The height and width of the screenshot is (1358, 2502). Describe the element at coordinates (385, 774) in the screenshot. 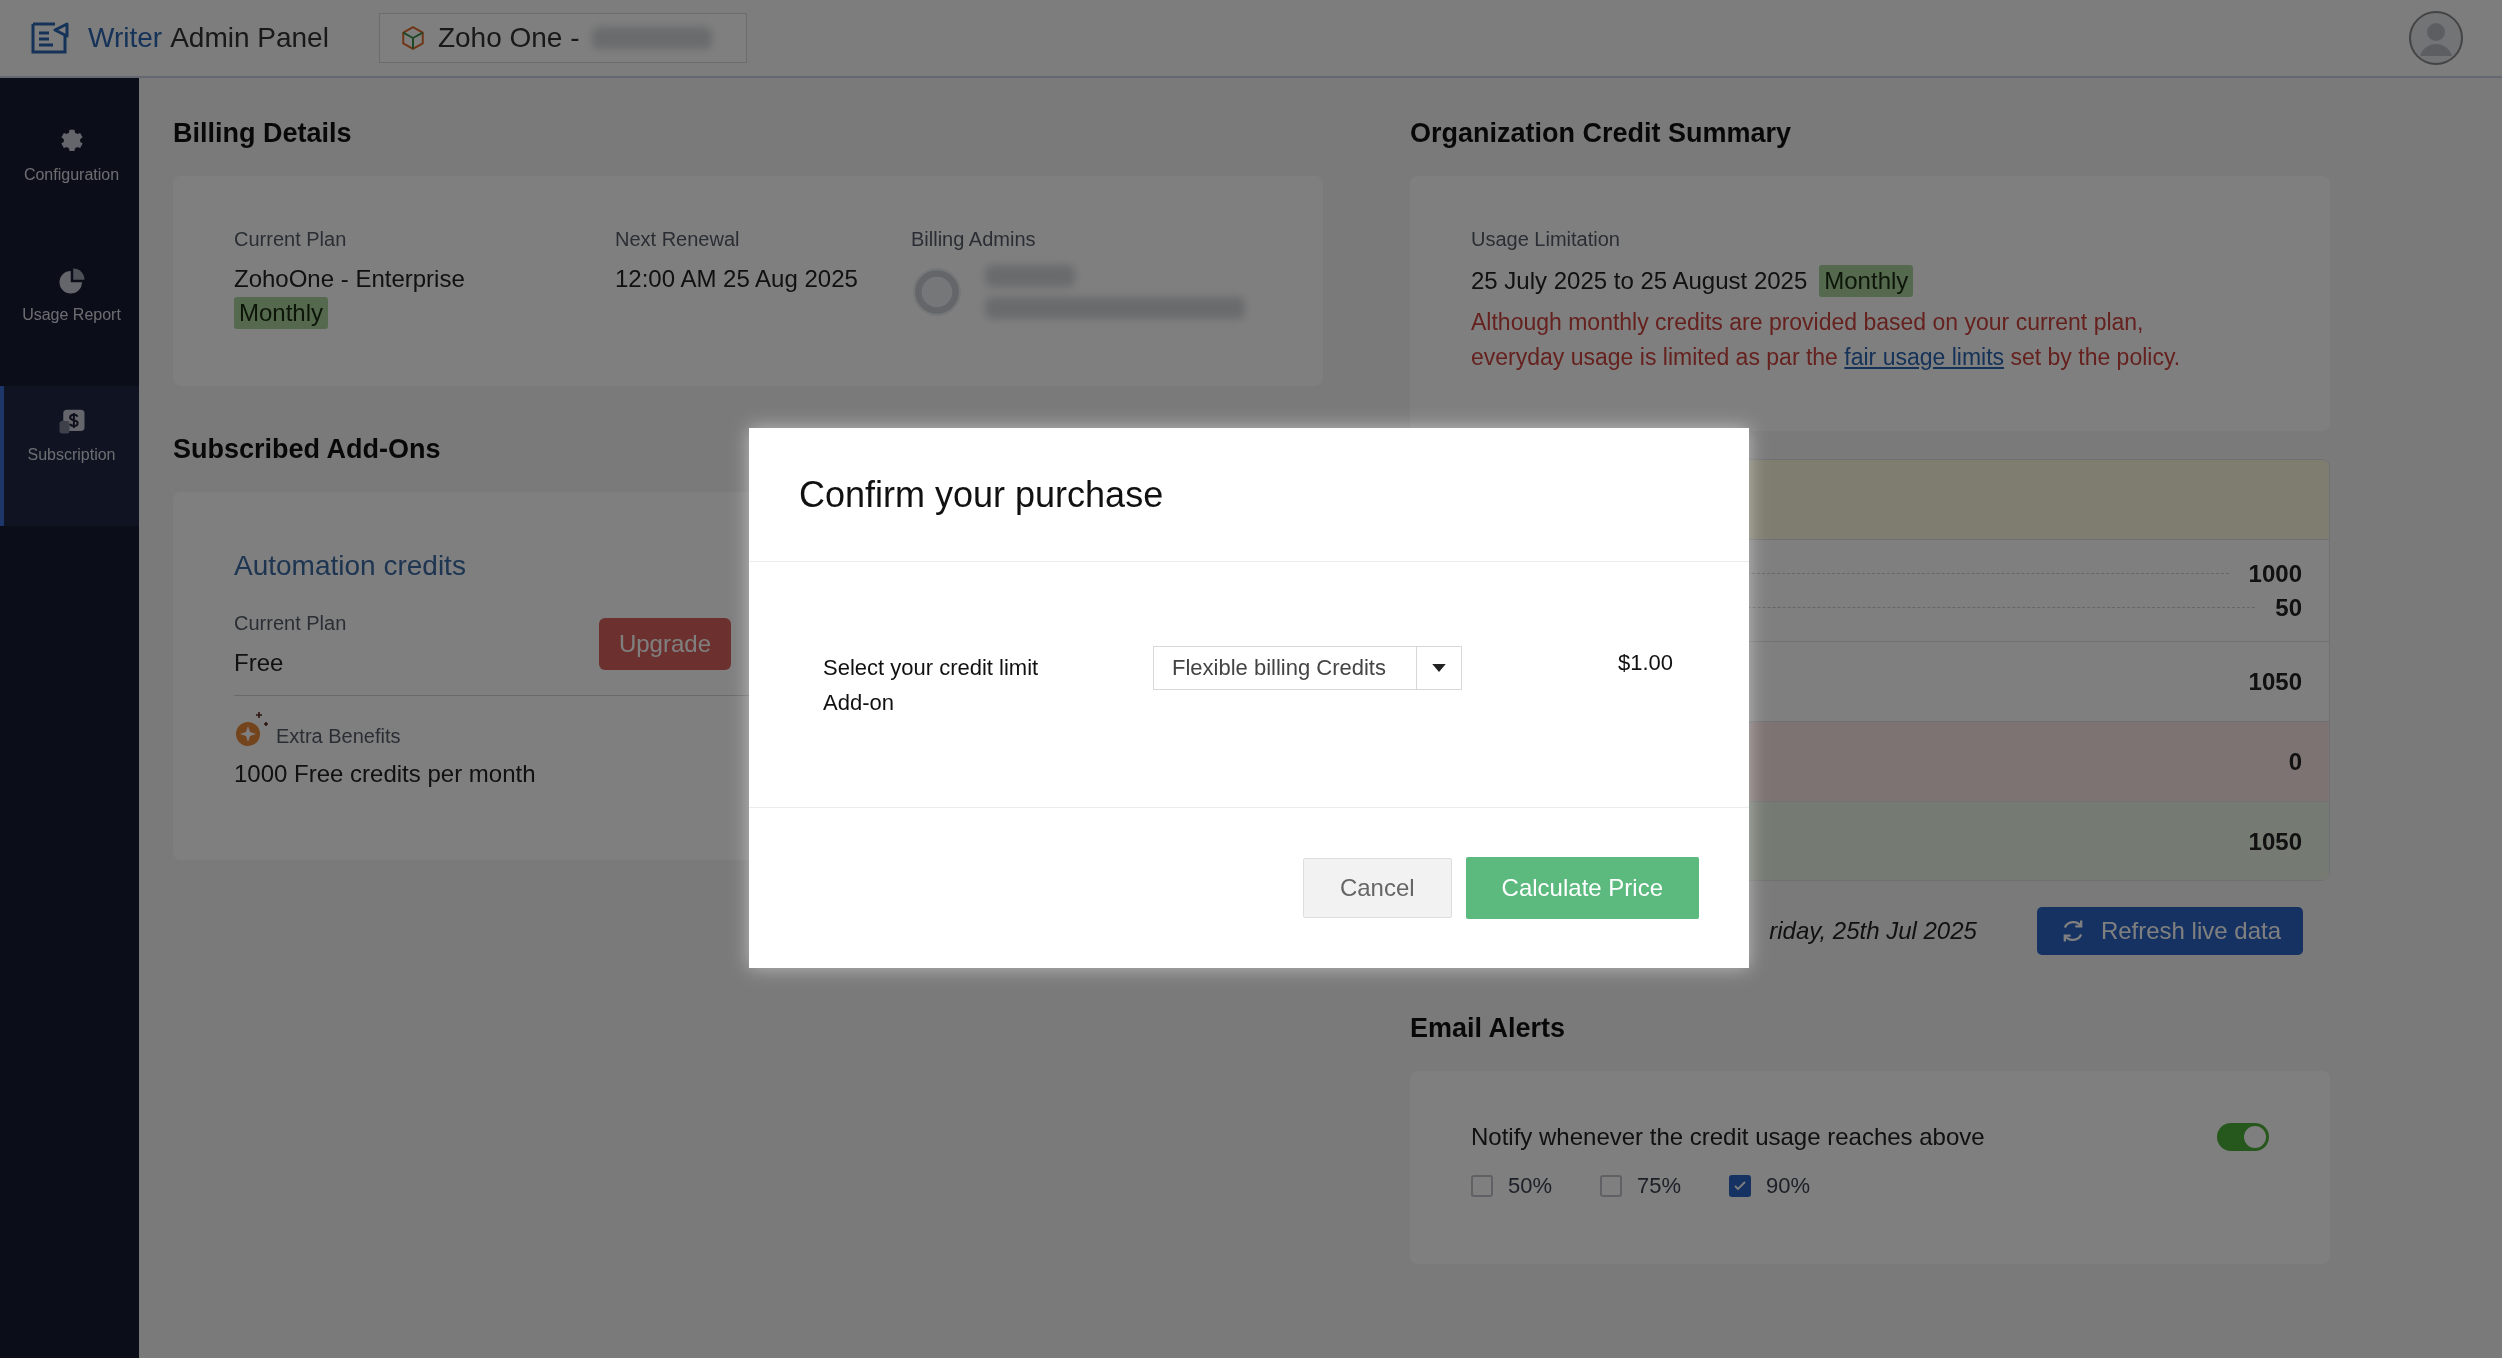

I see `benefit-text: 1000 Free credits per month` at that location.